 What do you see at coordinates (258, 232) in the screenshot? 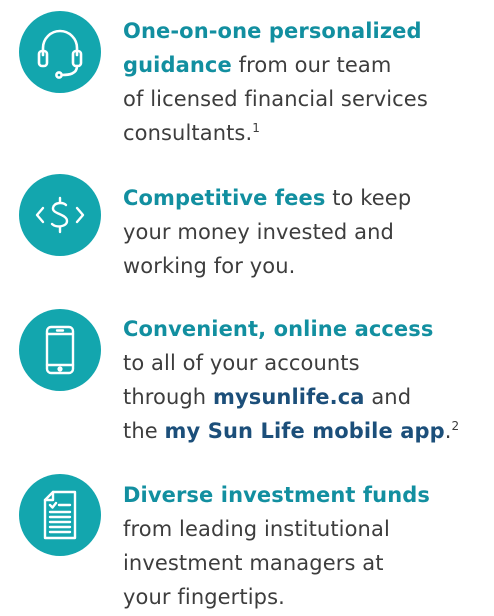
I see `feature-description: your money invested and` at bounding box center [258, 232].